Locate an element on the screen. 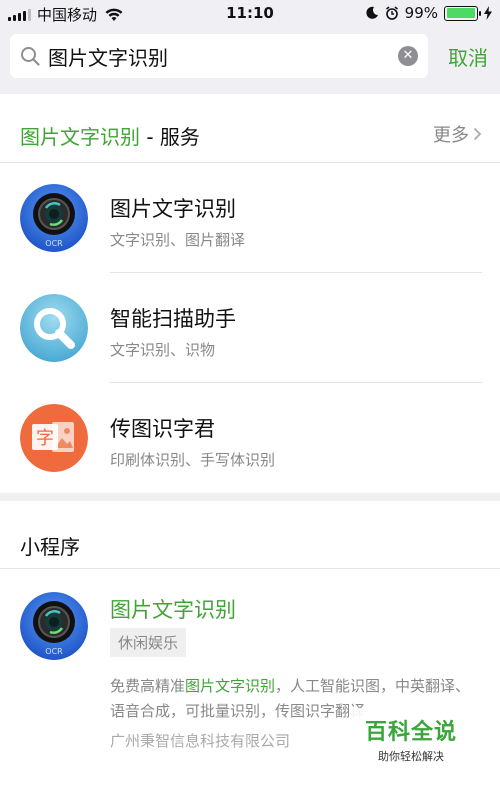  watermark-subtitle: 助你轻松解决 is located at coordinates (411, 756).